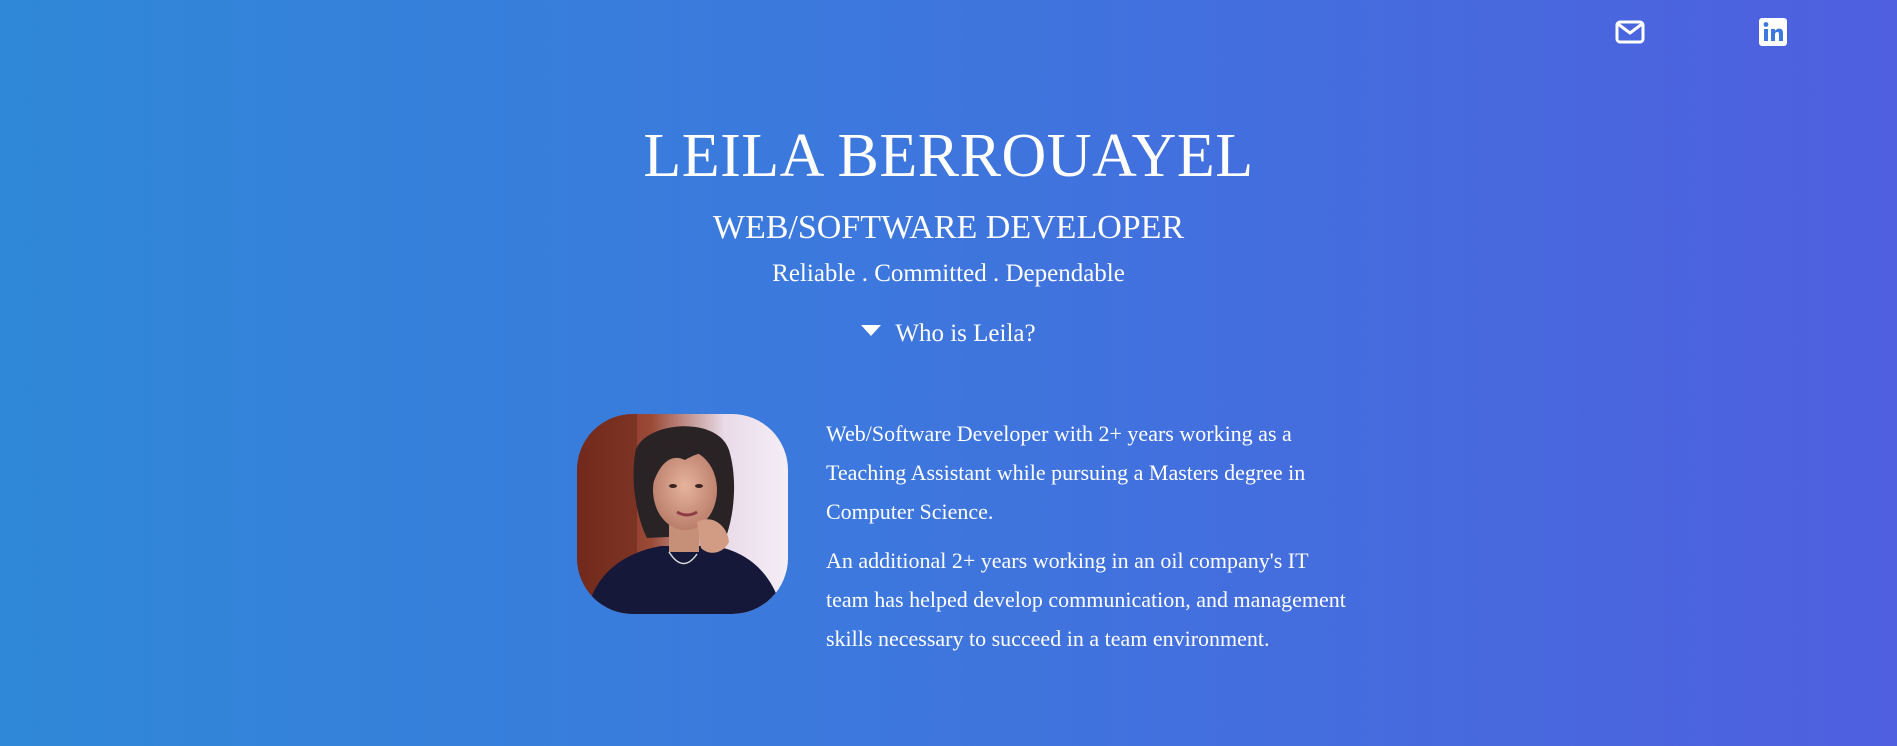  Describe the element at coordinates (1687, 33) in the screenshot. I see `social-links` at that location.